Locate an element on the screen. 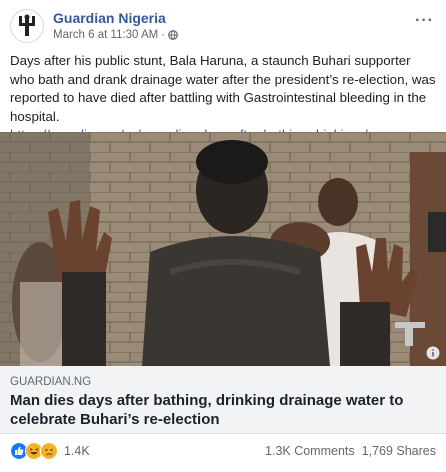 The image size is (446, 472). comments-count-link: 1.3K Comments is located at coordinates (310, 451).